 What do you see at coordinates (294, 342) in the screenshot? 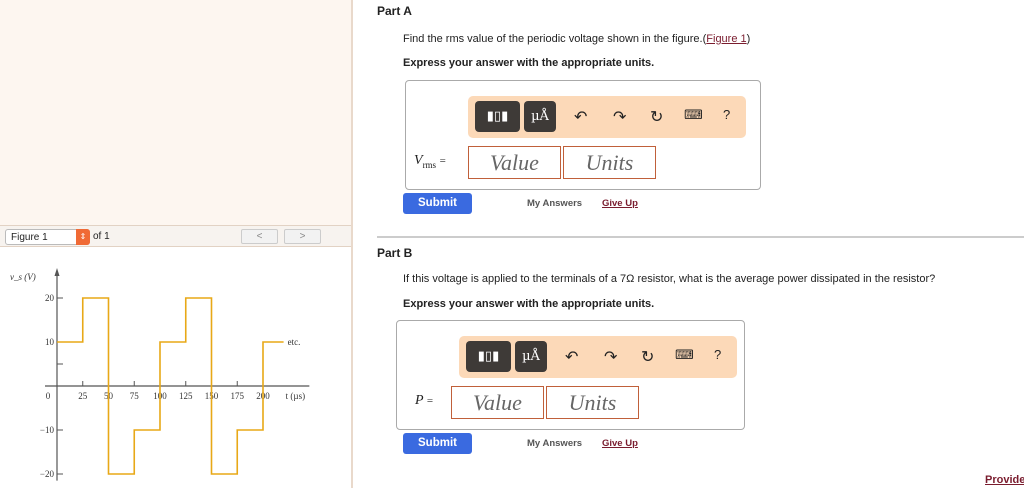
I see `etc-annotation: etc.` at bounding box center [294, 342].